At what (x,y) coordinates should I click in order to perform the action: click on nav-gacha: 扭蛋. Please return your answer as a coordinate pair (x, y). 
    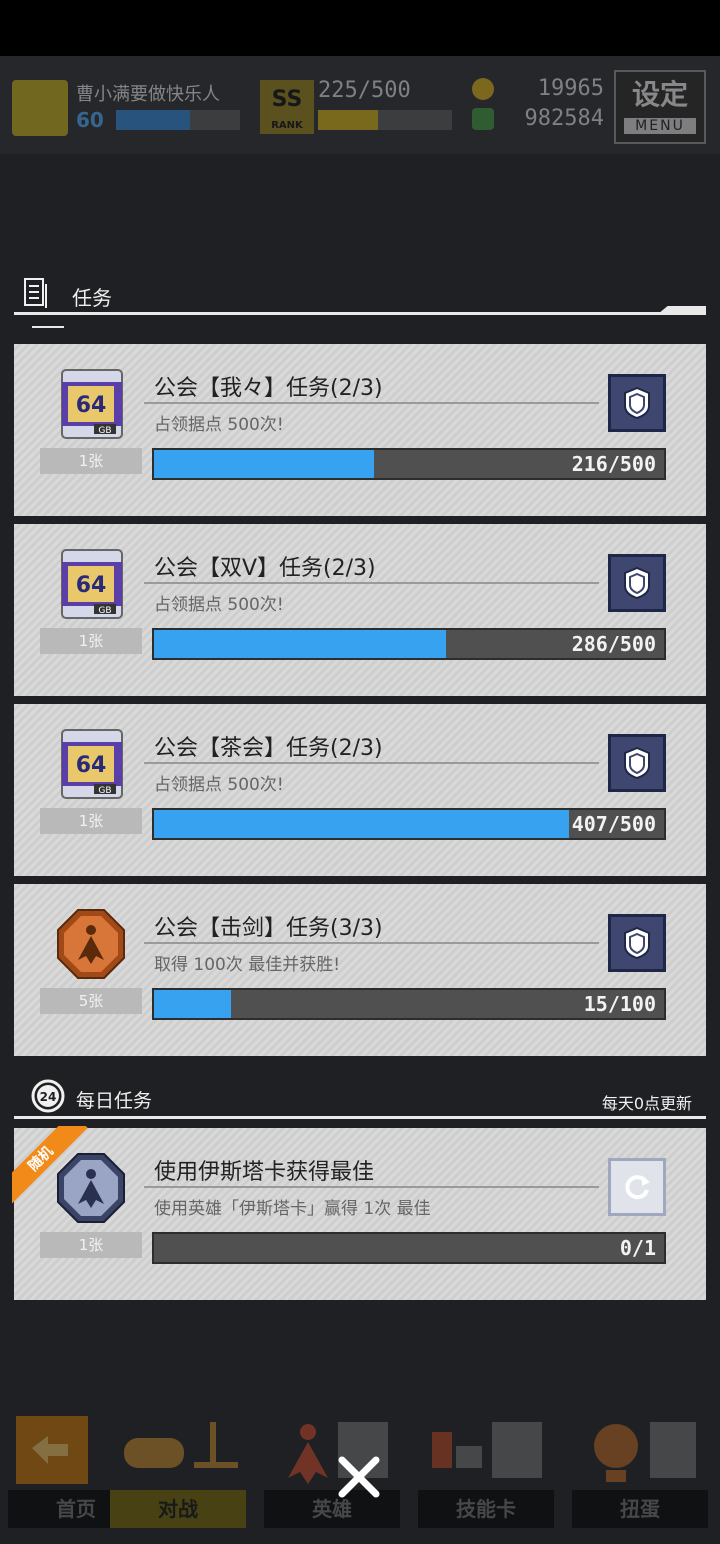
    Looking at the image, I should click on (640, 1469).